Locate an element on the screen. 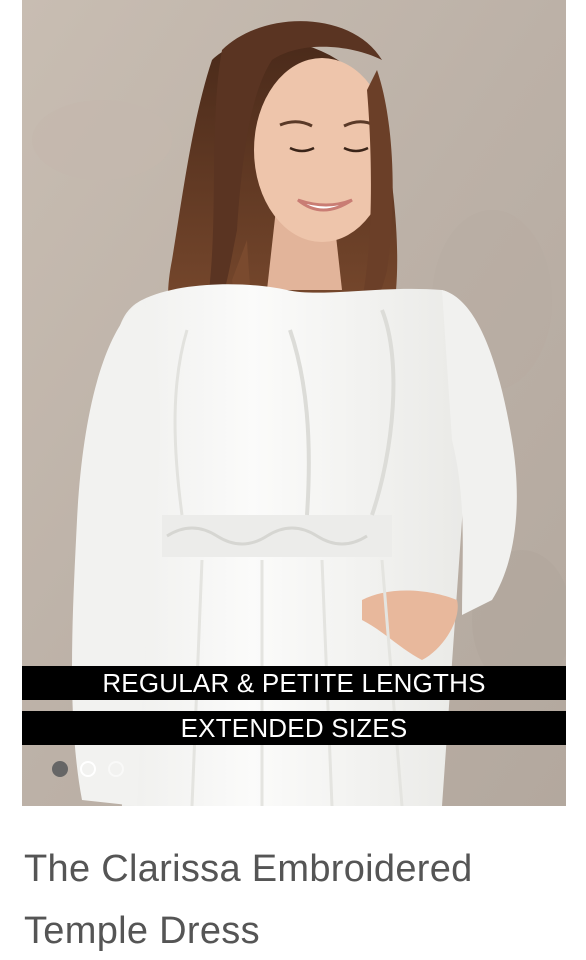 Image resolution: width=586 pixels, height=960 pixels. banner-regular-petite-text: REGULAR & PETITE LENGTHS is located at coordinates (294, 682).